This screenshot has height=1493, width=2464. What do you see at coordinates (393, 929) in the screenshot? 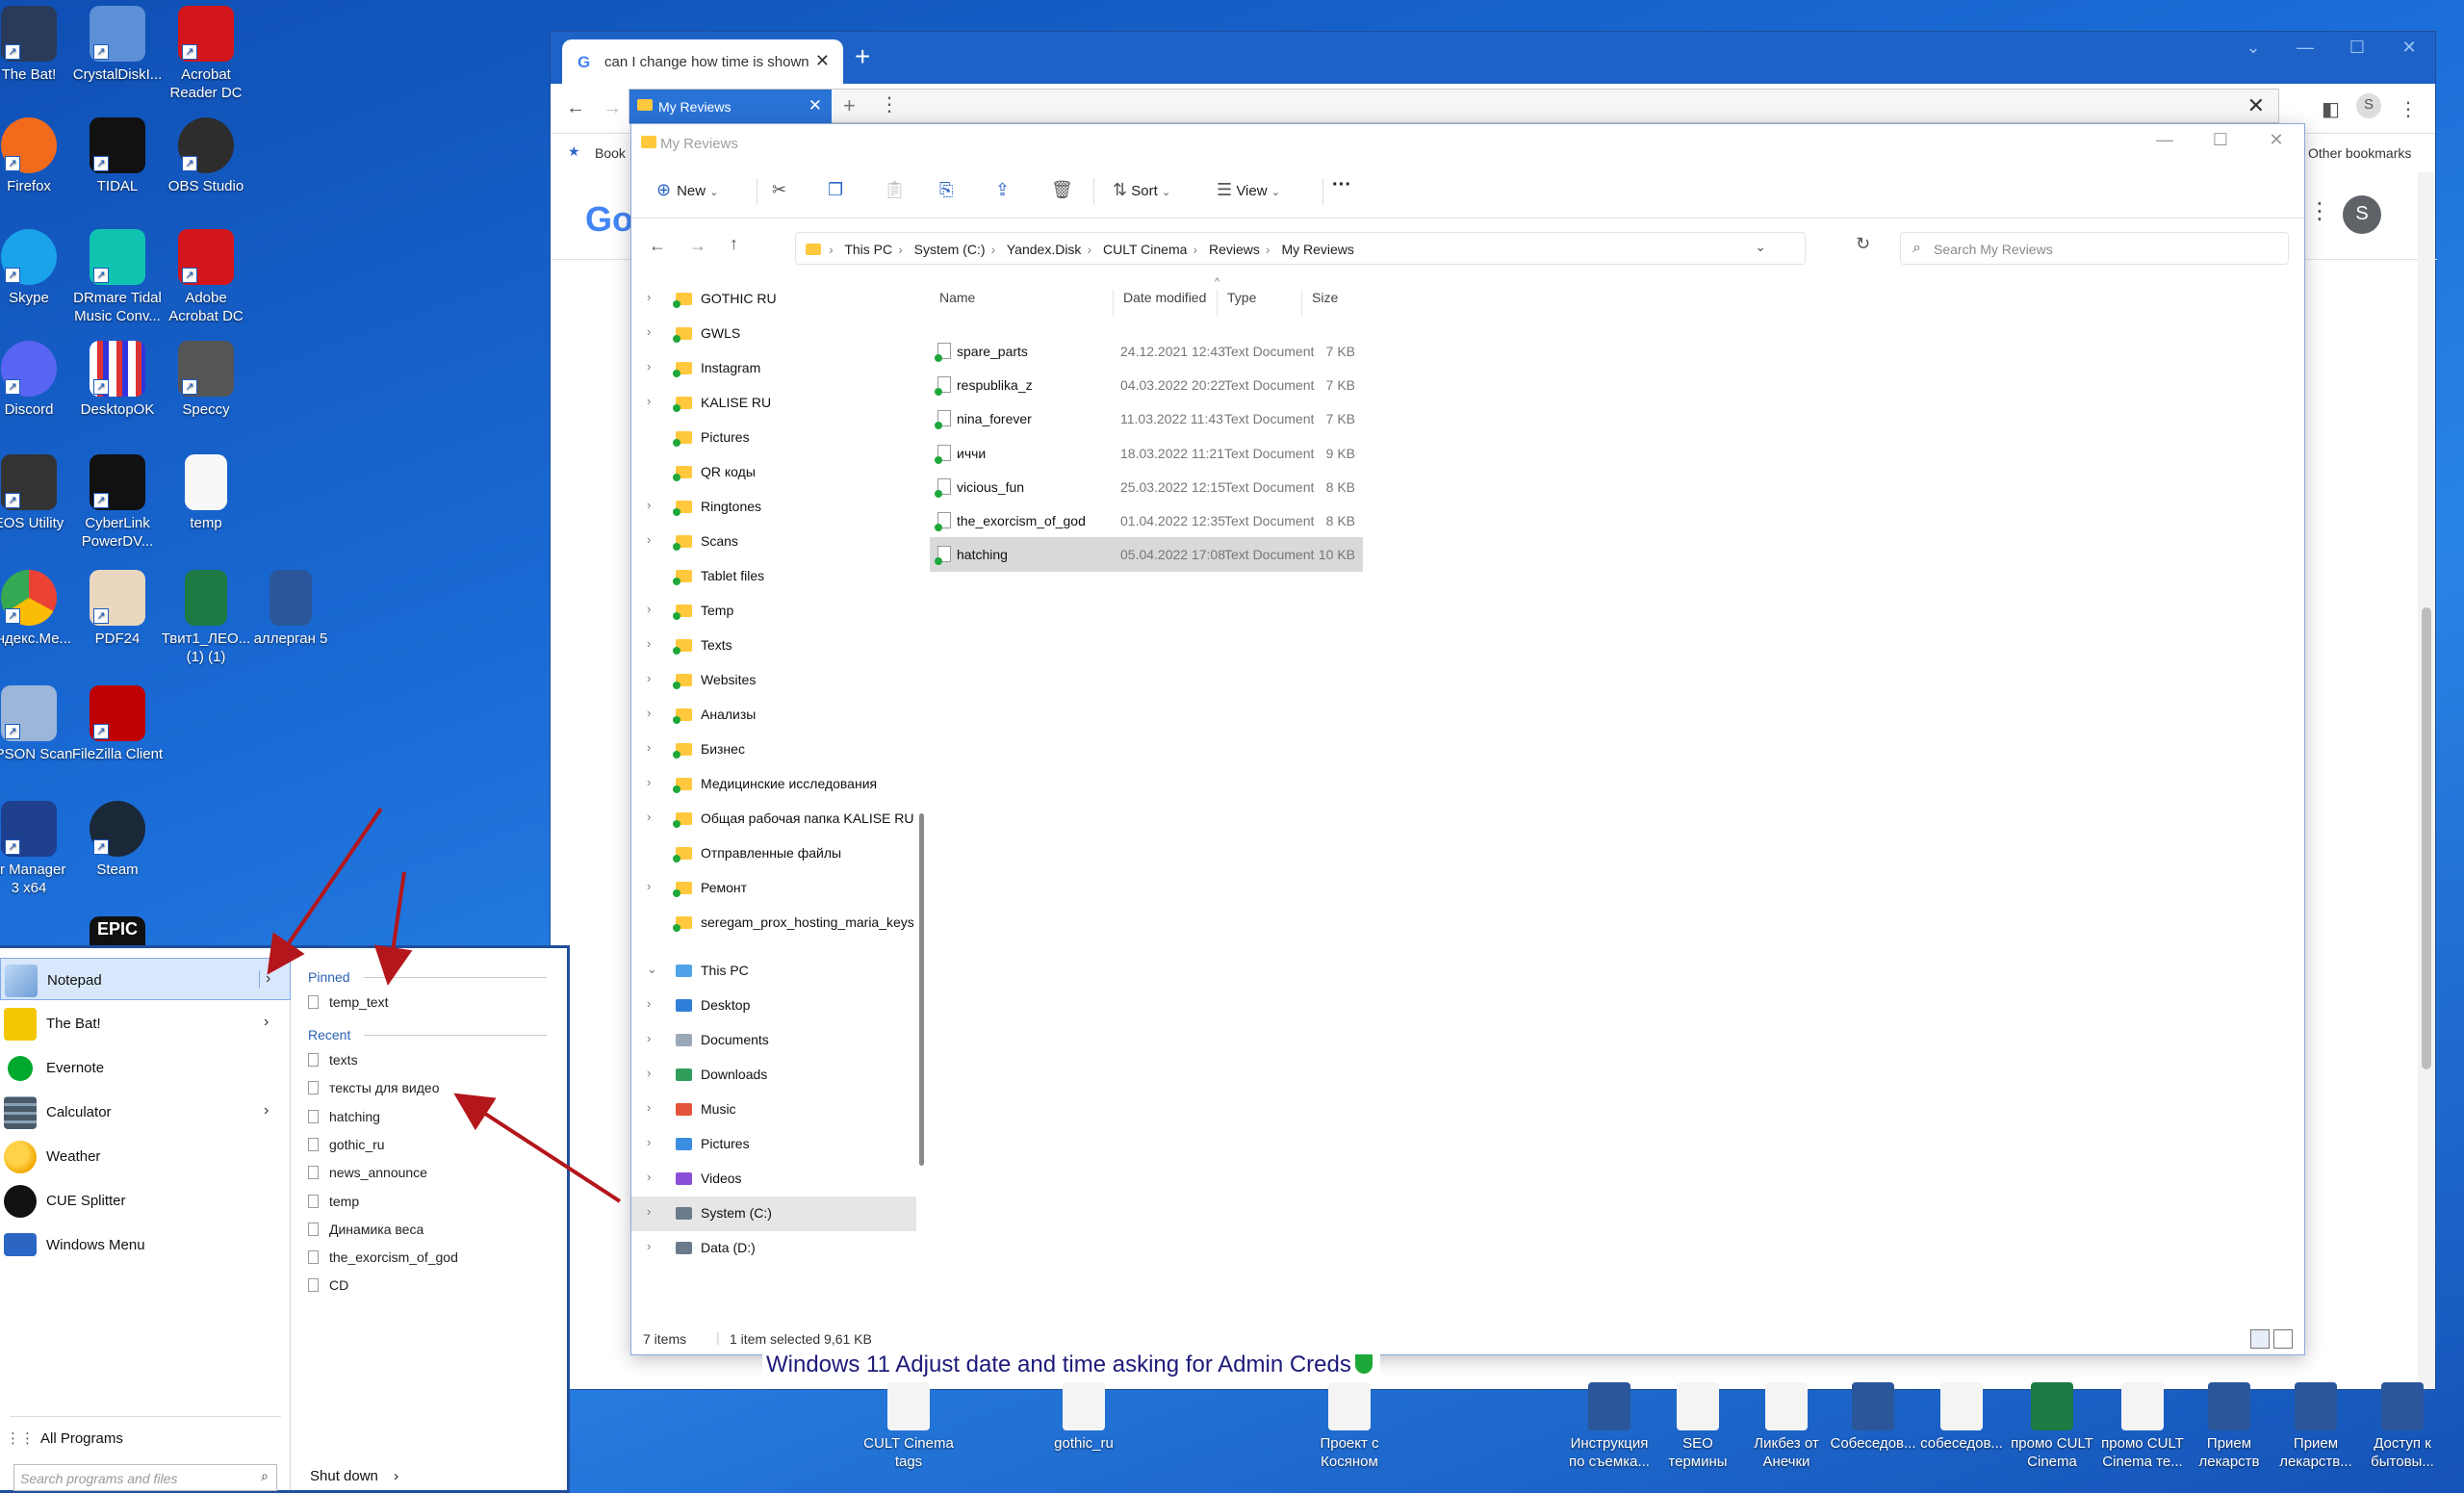
I see `arrow-to-pinned` at bounding box center [393, 929].